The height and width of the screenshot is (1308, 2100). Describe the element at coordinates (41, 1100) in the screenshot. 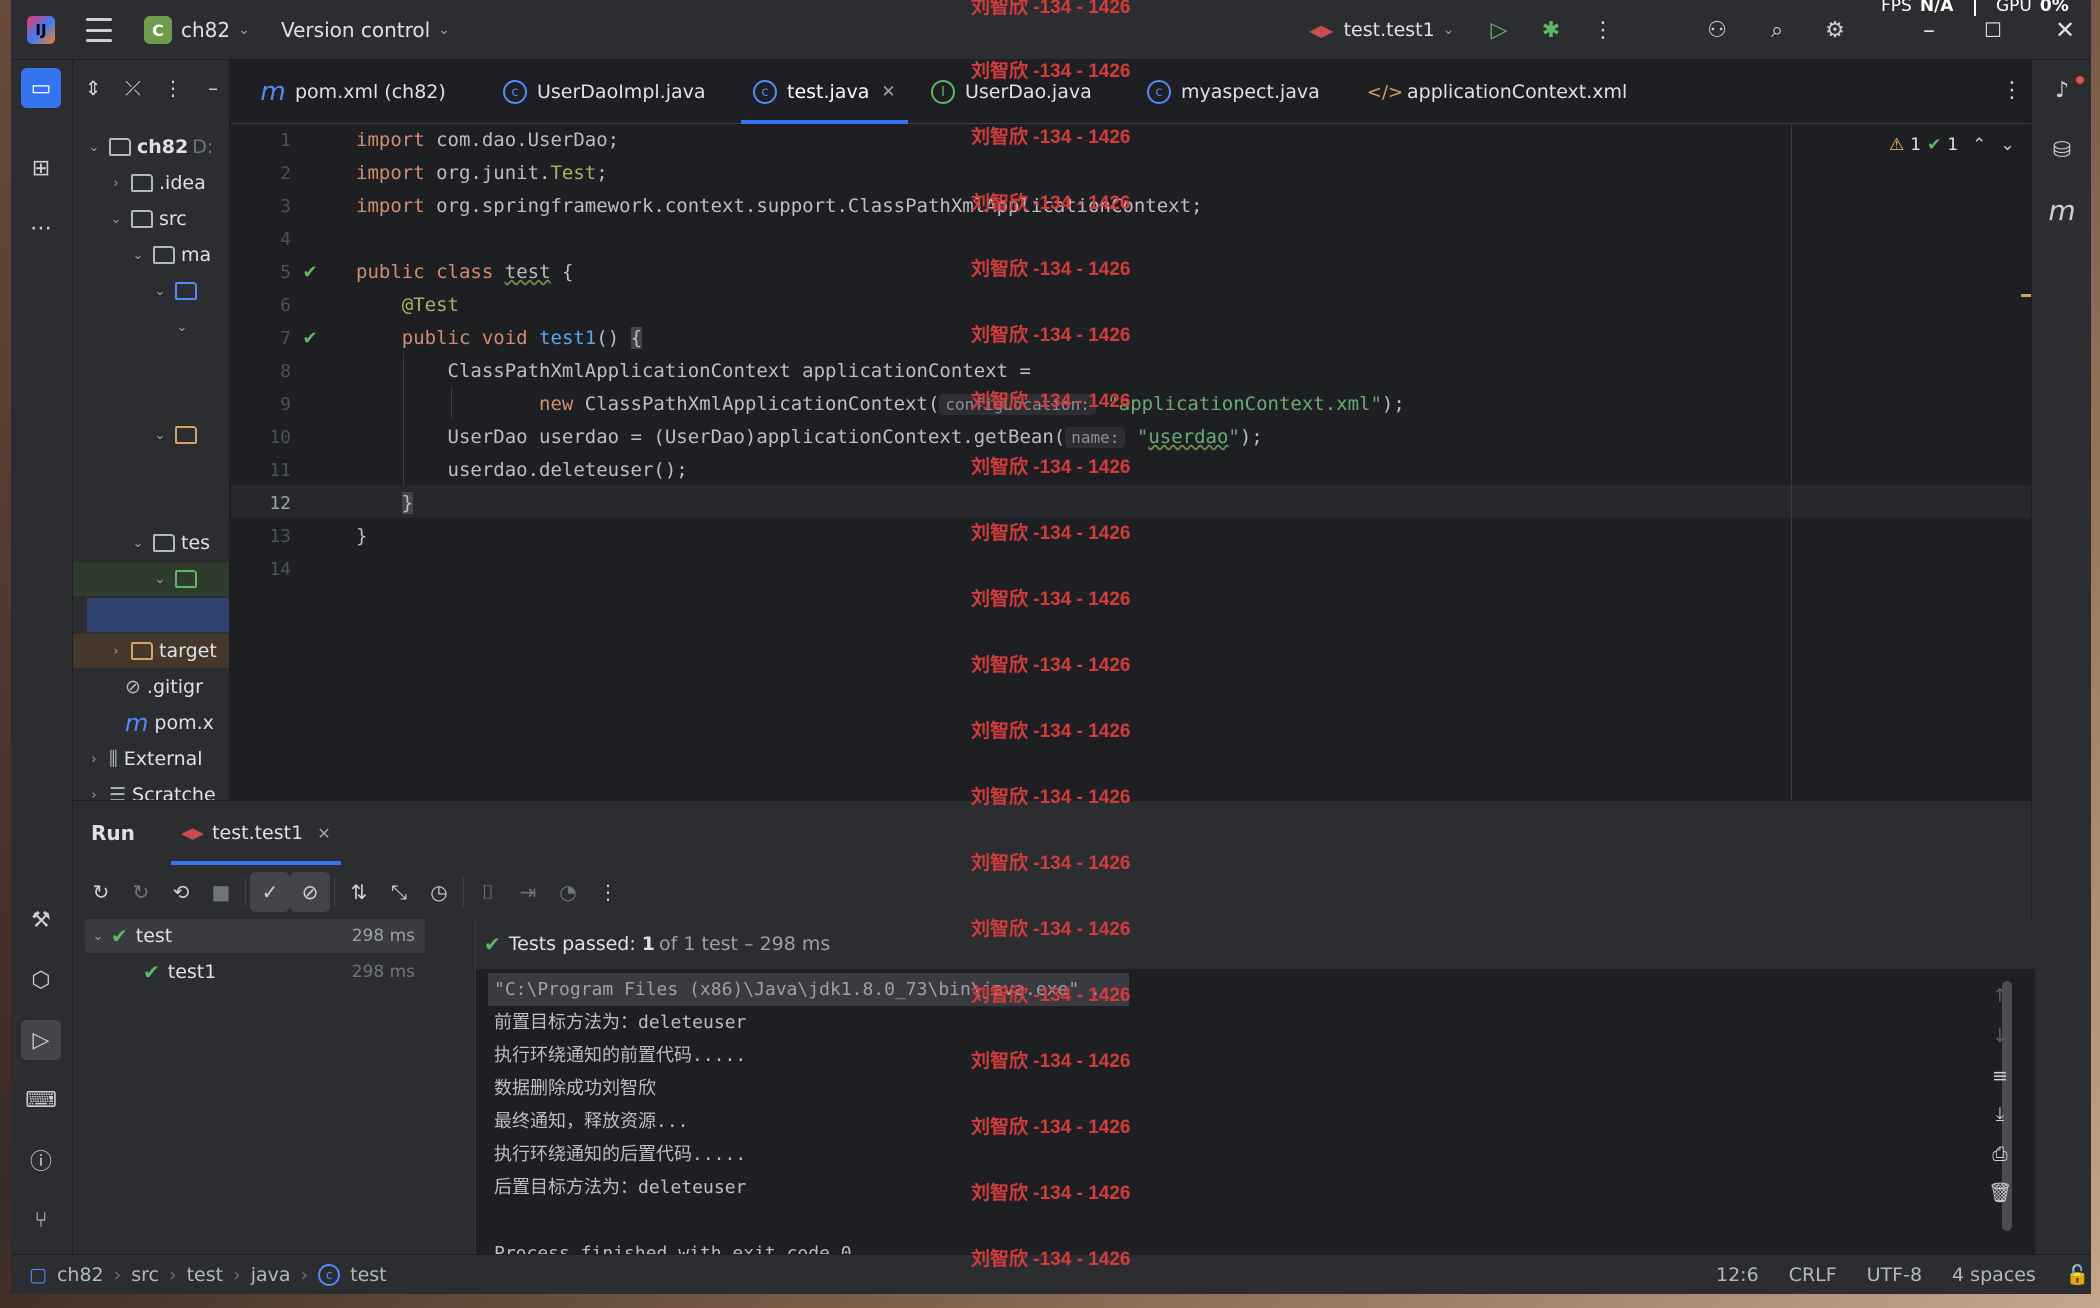

I see `terminal-tool-icon: ⌨` at that location.